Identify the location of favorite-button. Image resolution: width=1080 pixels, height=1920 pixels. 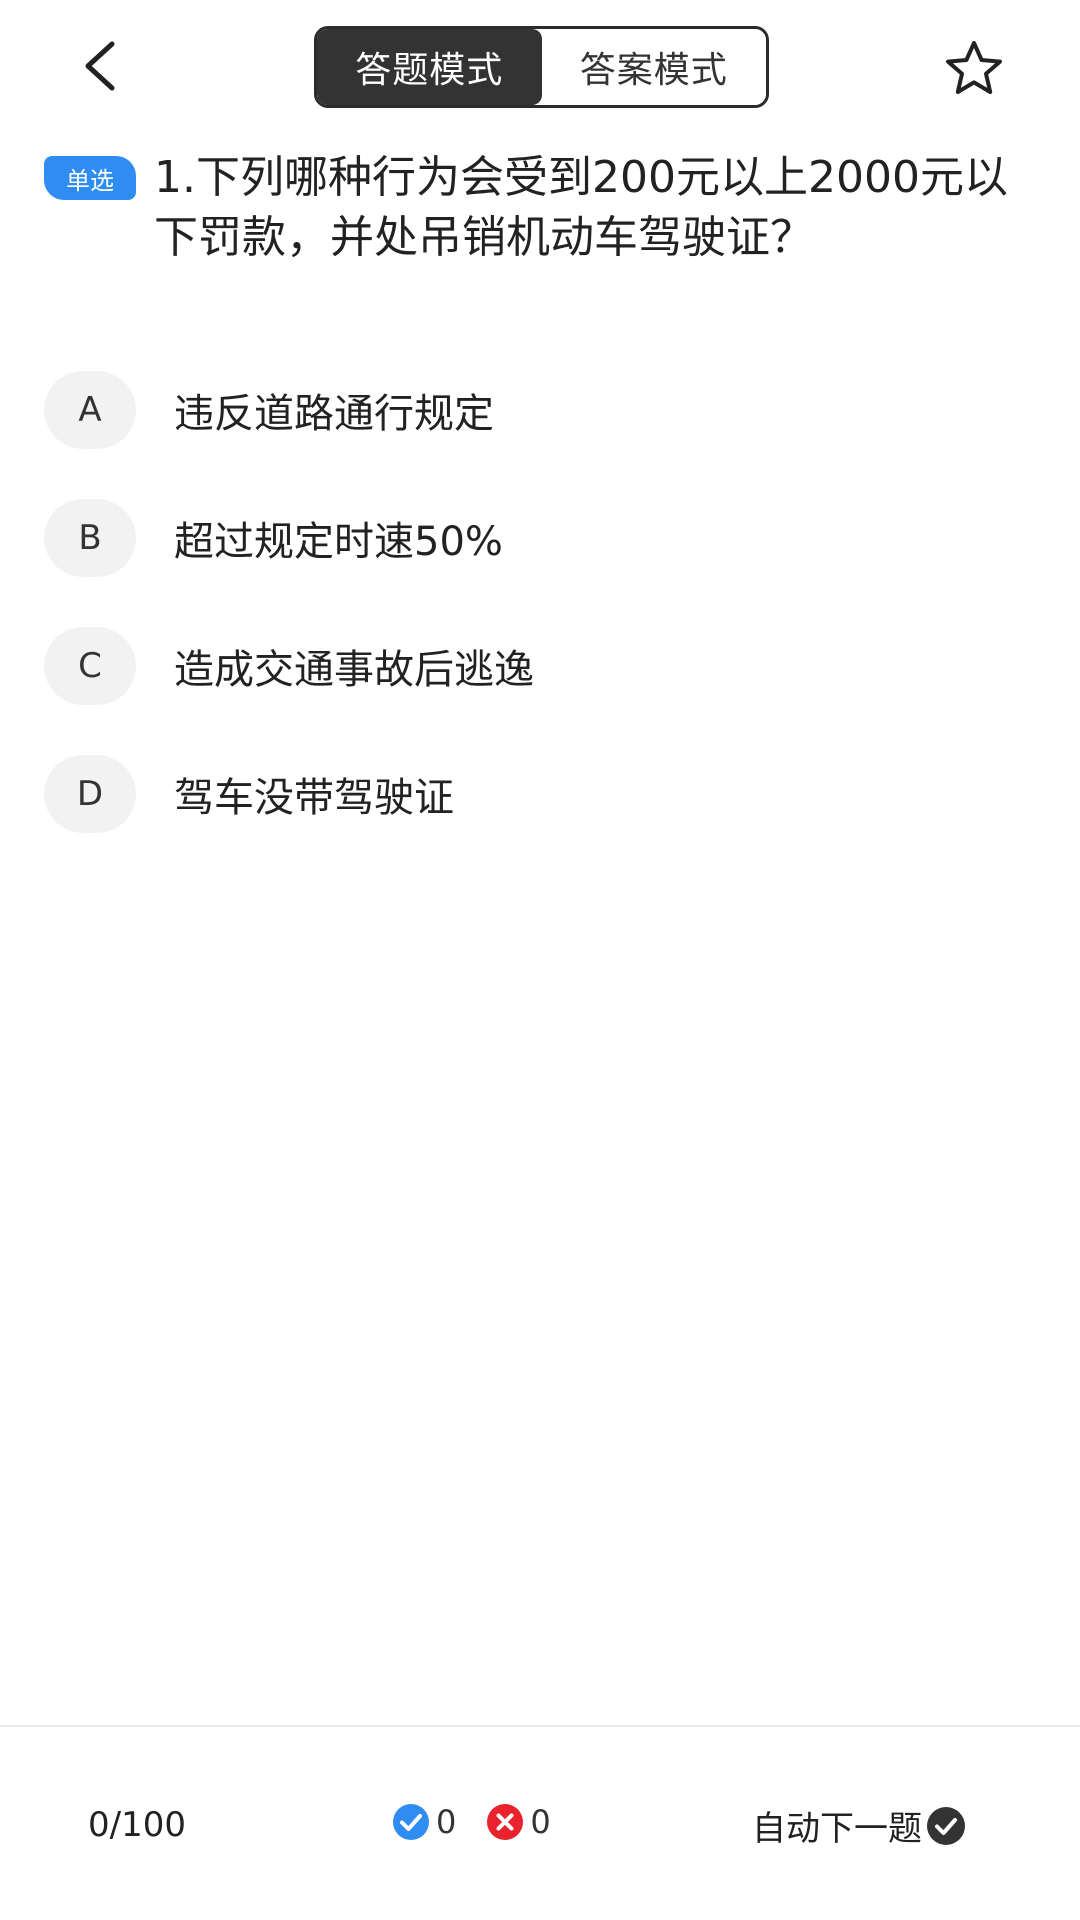
(974, 68).